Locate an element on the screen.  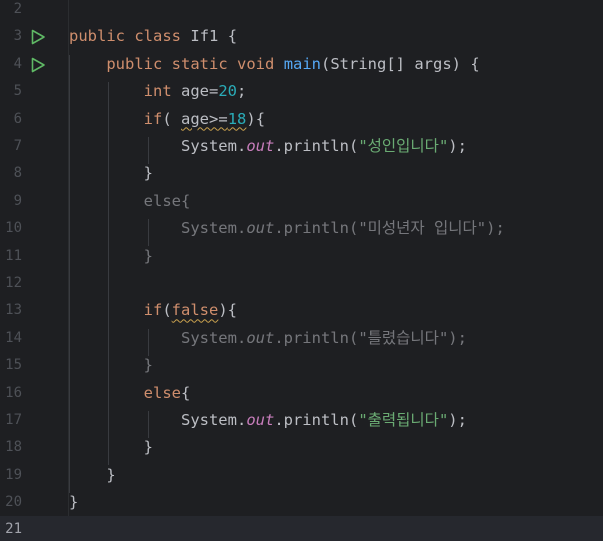
code-line-15: 15 } is located at coordinates (301, 365).